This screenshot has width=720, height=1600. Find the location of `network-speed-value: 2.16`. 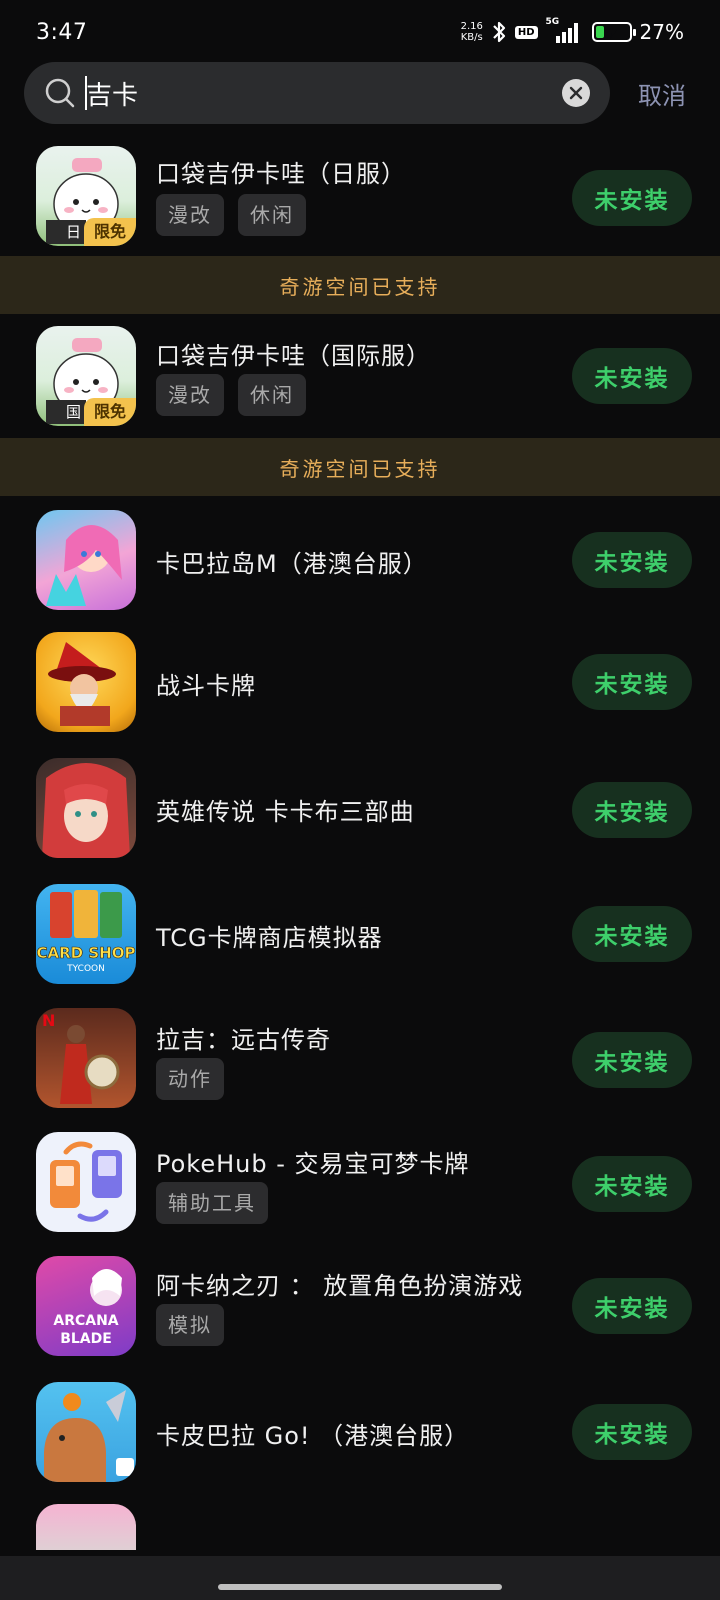

network-speed-value: 2.16 is located at coordinates (471, 26).